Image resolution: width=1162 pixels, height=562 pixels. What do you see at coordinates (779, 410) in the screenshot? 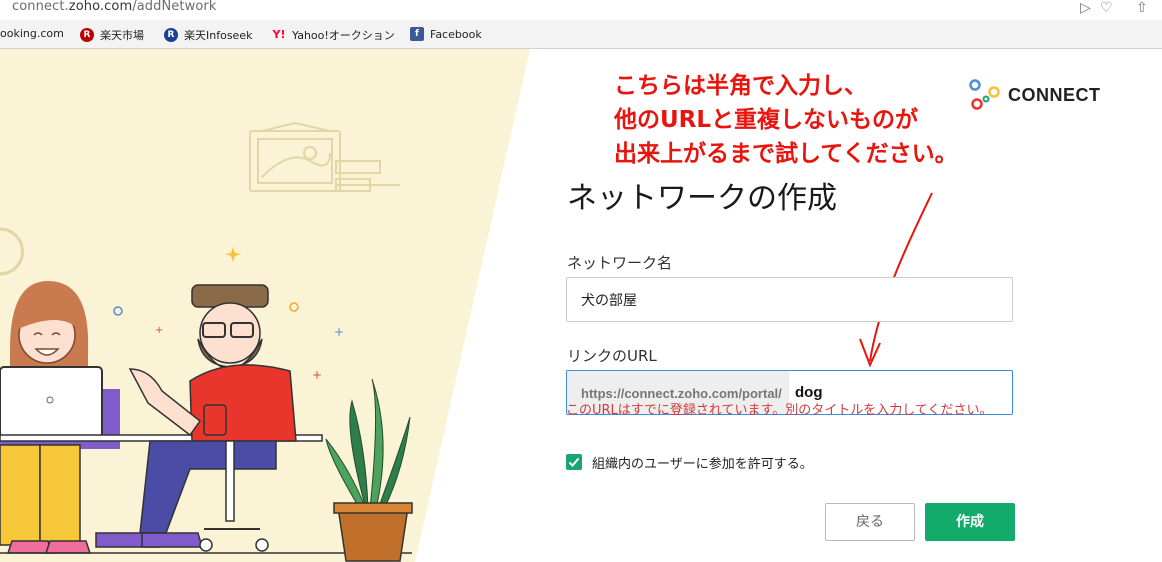
I see `url-error-message: このURLはすでに登録されています。別のタイトルを入力してください。` at bounding box center [779, 410].